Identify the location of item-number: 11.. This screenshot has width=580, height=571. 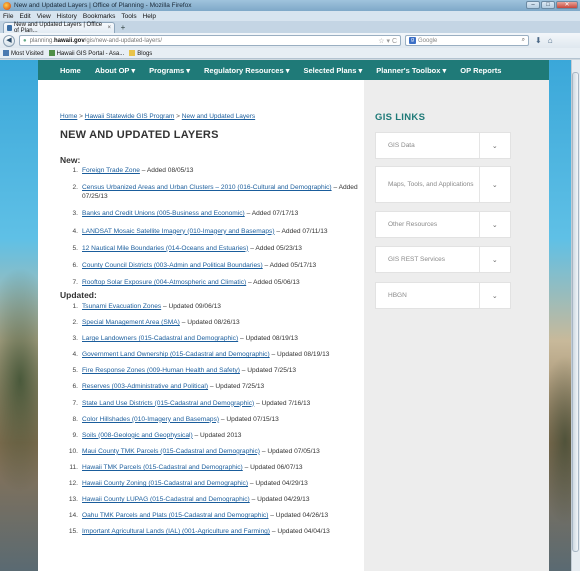
(73, 467).